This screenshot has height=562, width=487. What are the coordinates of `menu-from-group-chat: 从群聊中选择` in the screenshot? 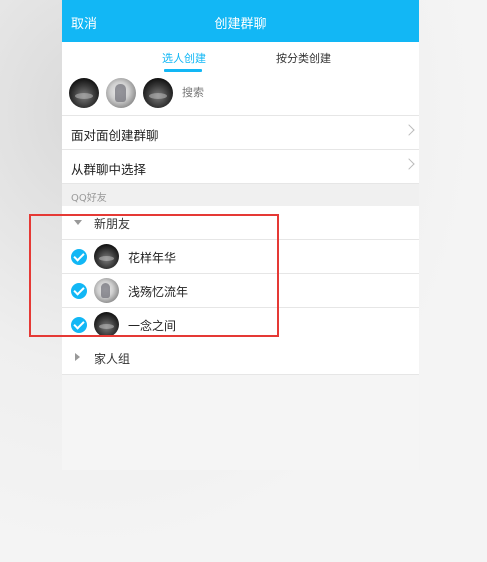 It's located at (240, 167).